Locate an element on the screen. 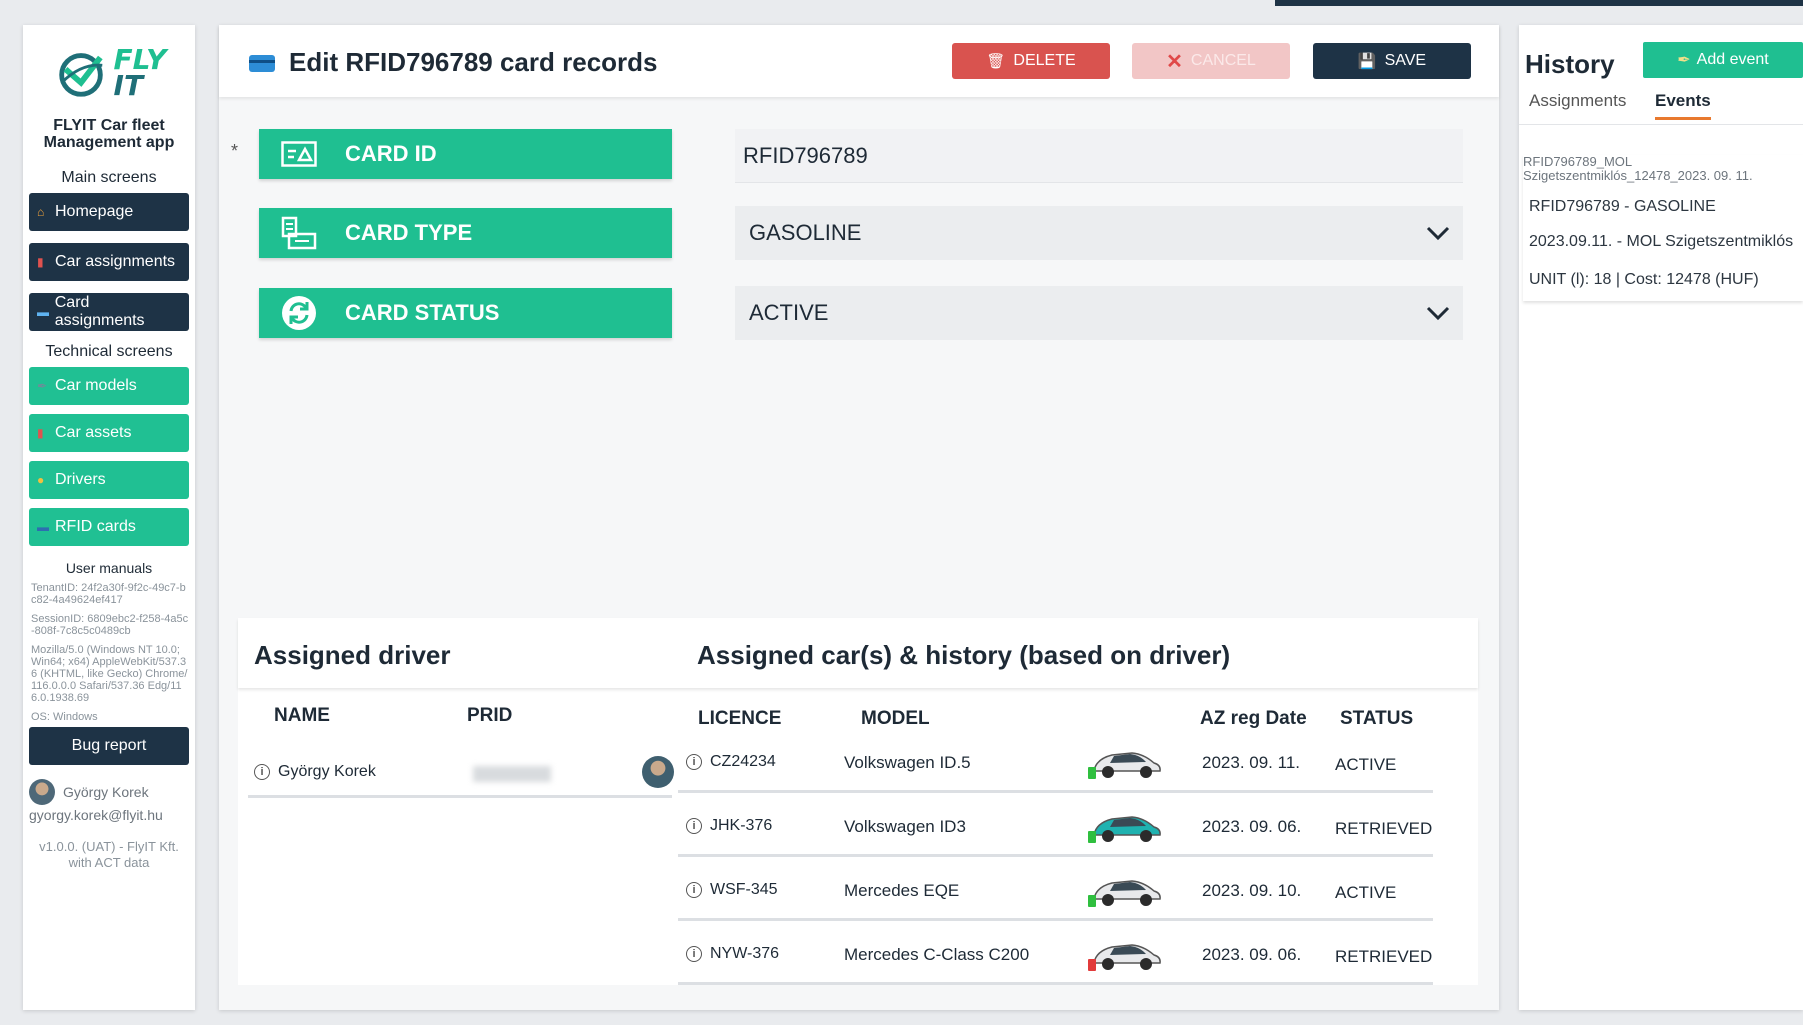 The width and height of the screenshot is (1803, 1025). assigned-driver-title: Assigned driver is located at coordinates (352, 655).